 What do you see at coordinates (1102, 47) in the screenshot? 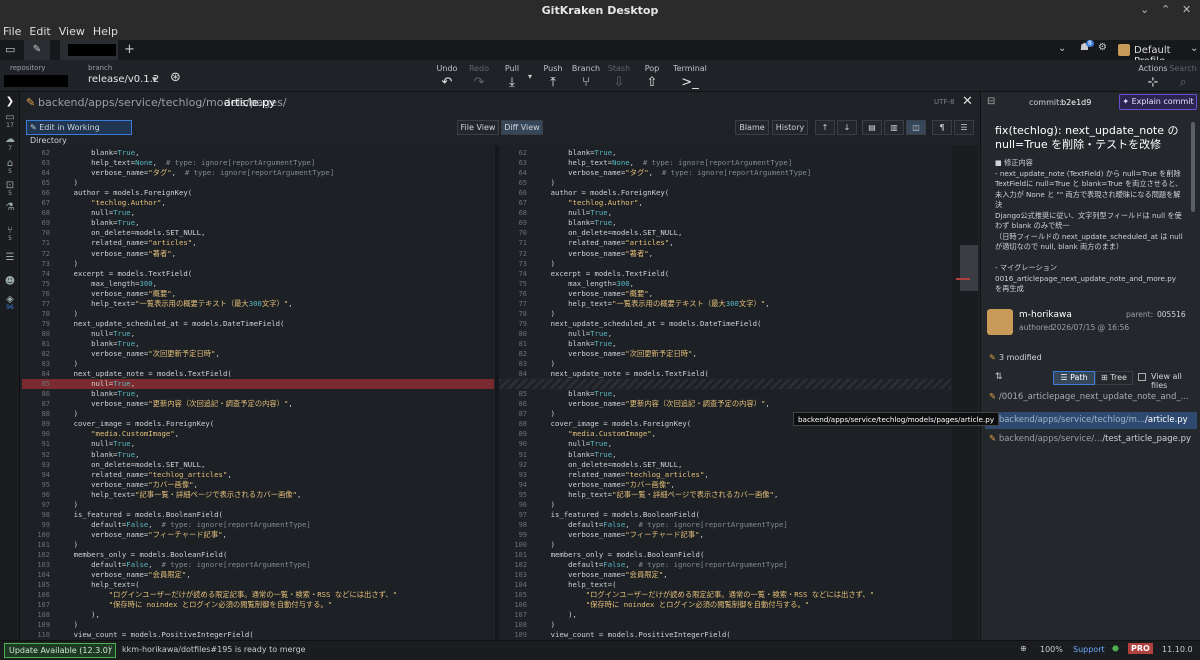
I see `gear-icon: ⚙` at bounding box center [1102, 47].